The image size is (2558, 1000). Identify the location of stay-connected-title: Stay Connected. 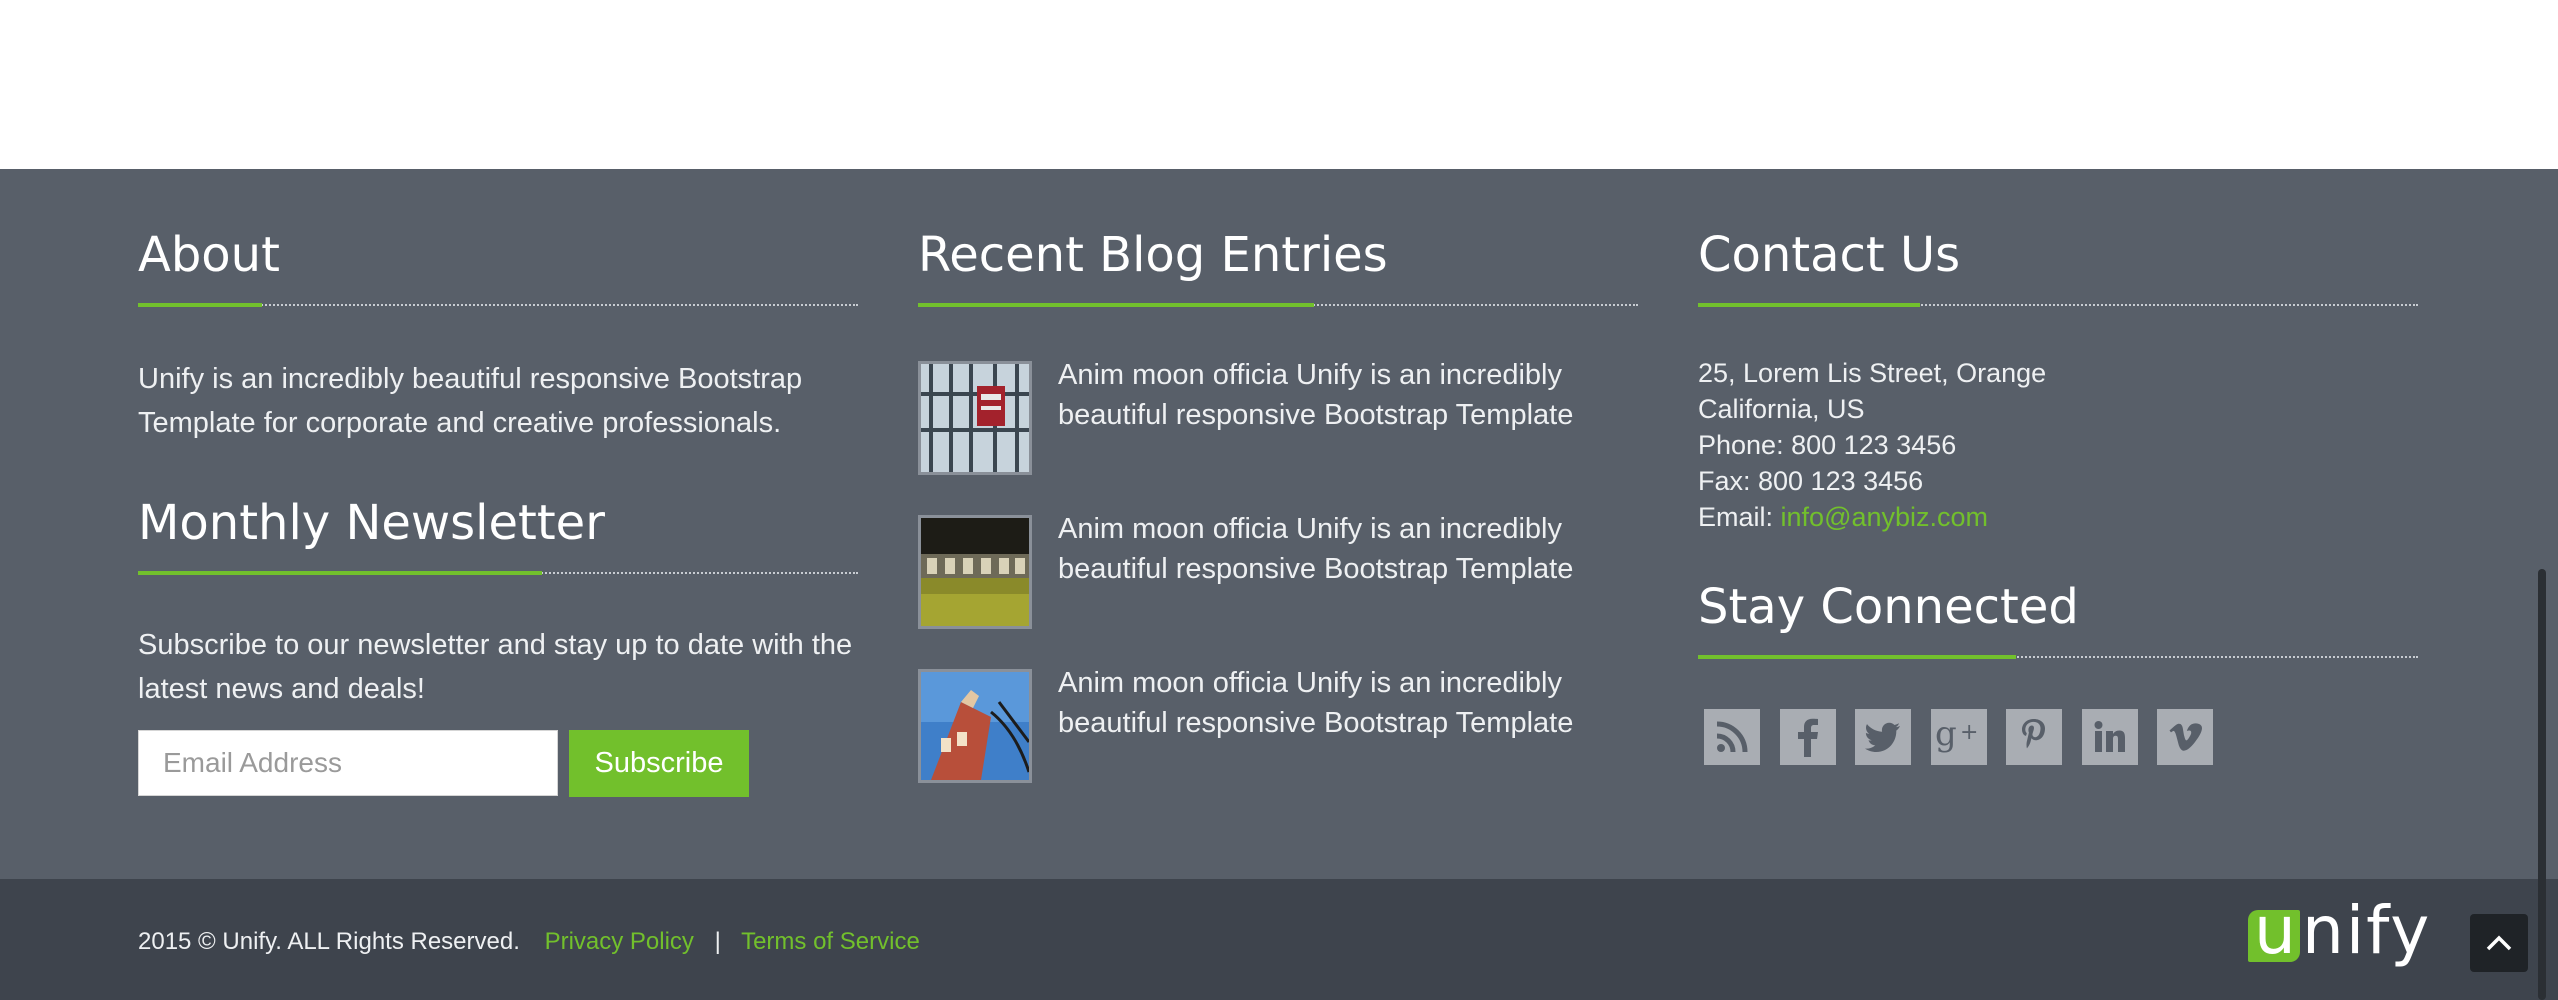
(1888, 607).